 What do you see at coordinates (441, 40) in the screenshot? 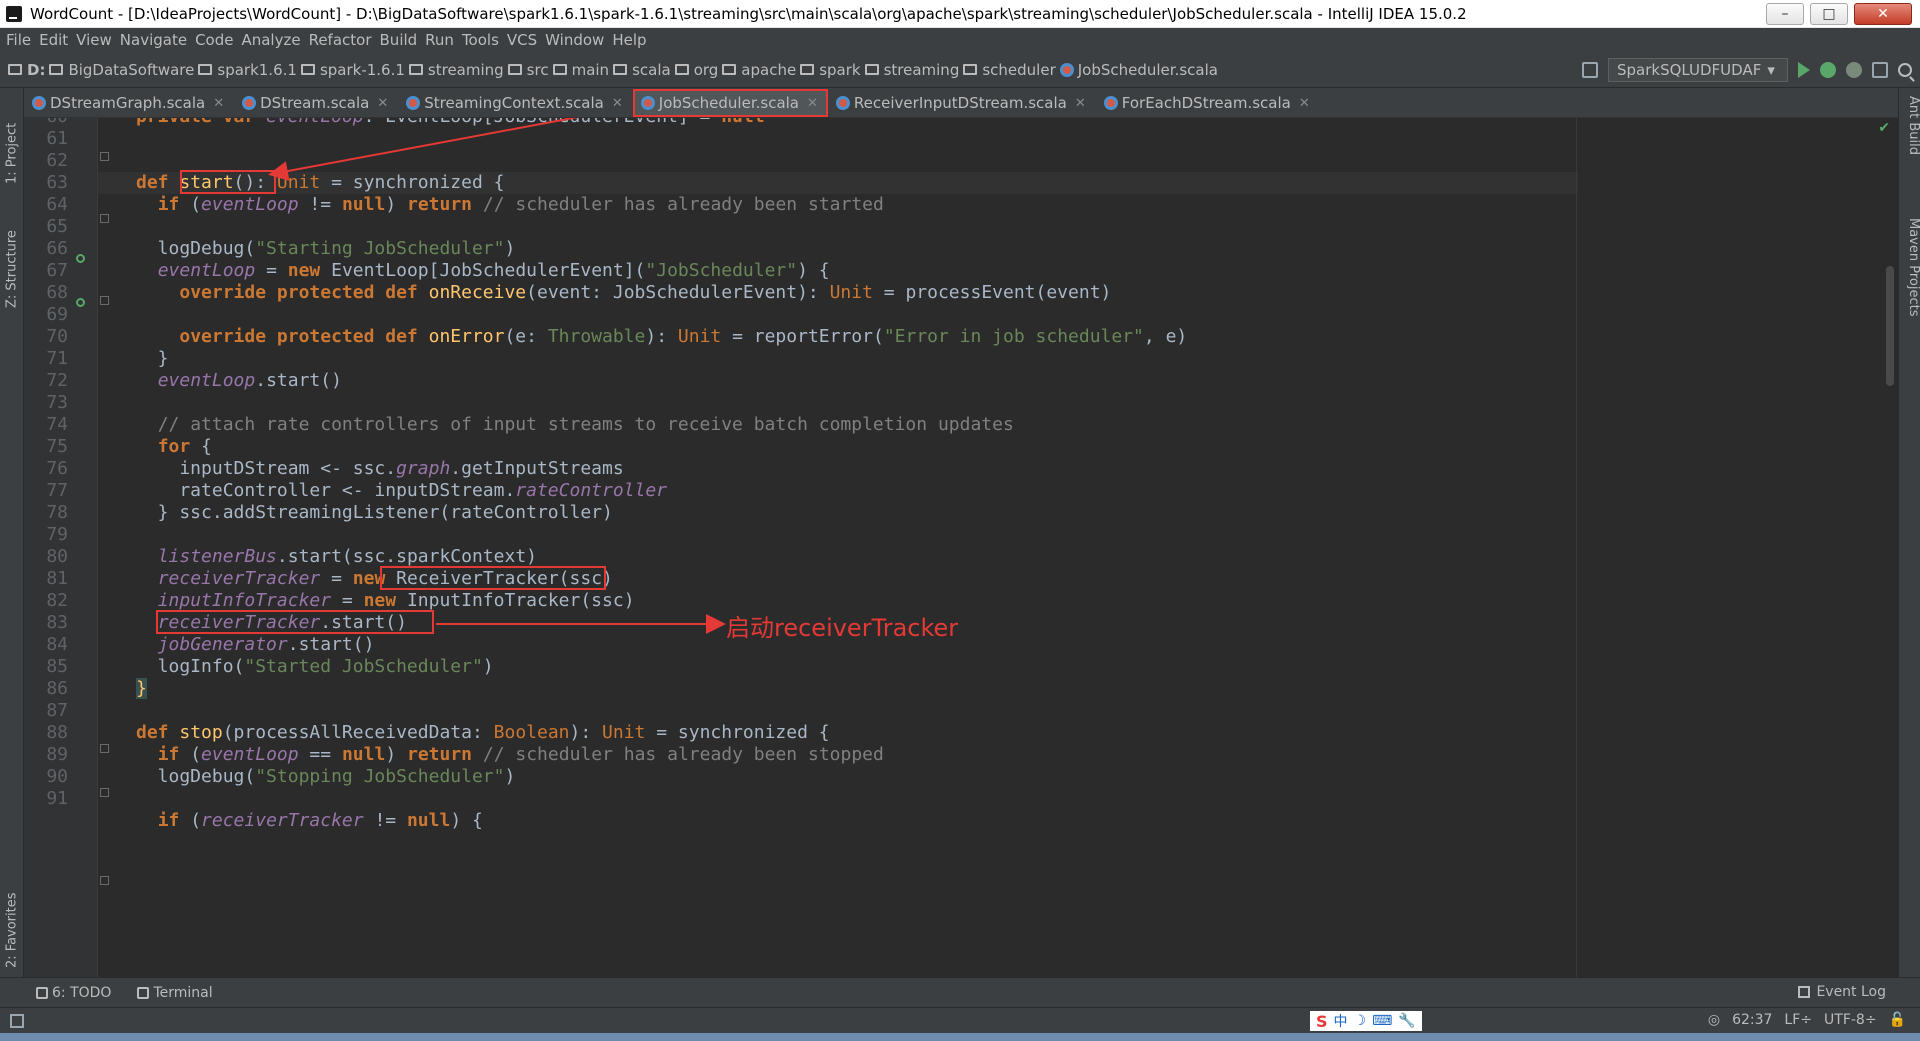
I see `menu-run: Run` at bounding box center [441, 40].